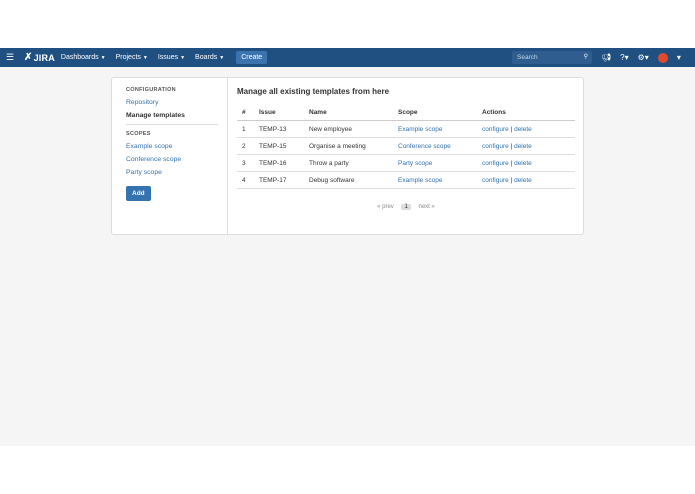 The image size is (695, 494). What do you see at coordinates (245, 180) in the screenshot?
I see `row-number: 4` at bounding box center [245, 180].